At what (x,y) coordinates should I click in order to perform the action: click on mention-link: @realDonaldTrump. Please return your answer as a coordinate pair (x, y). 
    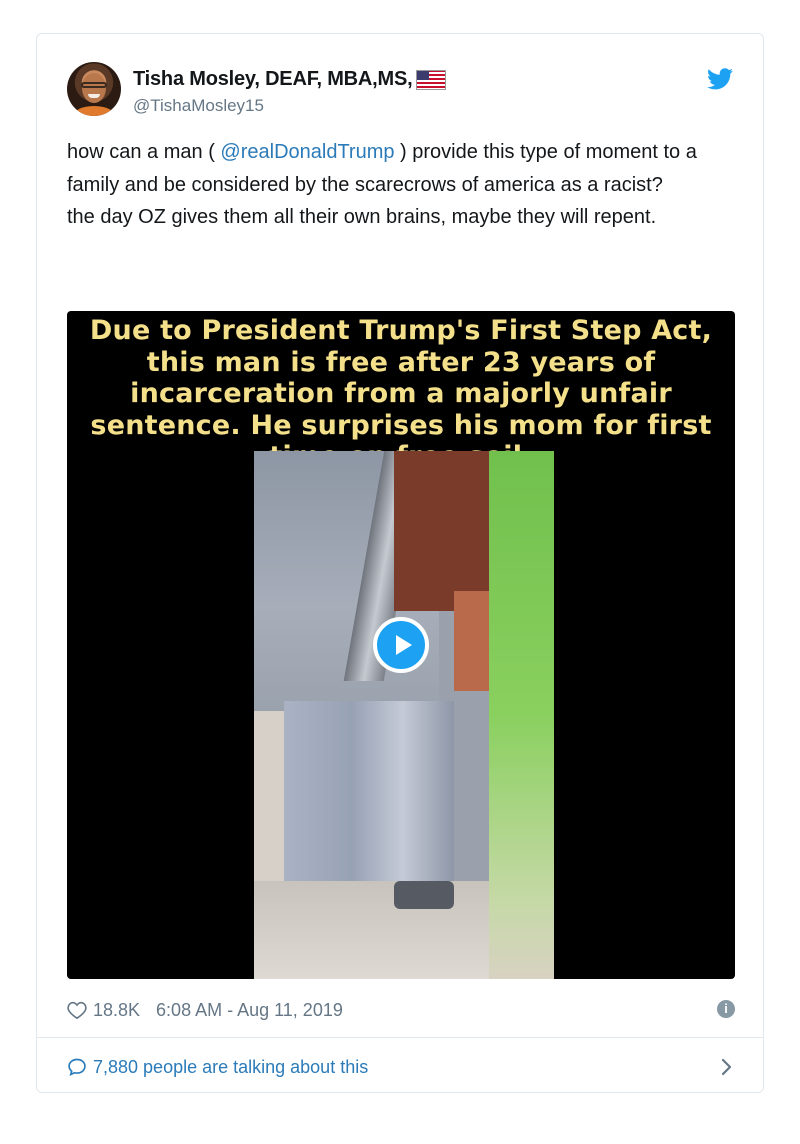
    Looking at the image, I should click on (307, 152).